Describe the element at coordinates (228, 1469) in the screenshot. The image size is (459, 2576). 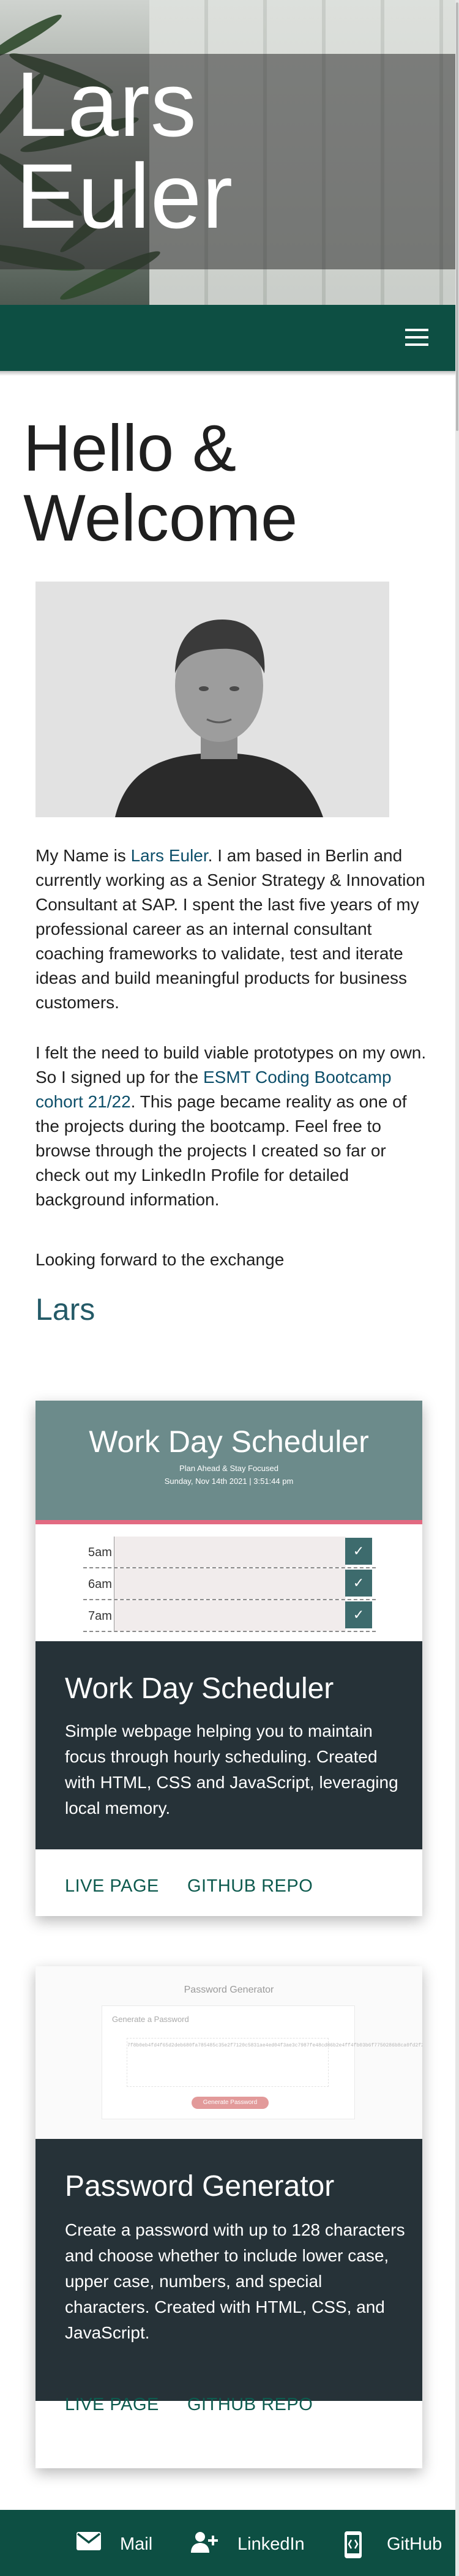
I see `scheduler-preview-subtitle: Plan Ahead & Stay Focused` at that location.